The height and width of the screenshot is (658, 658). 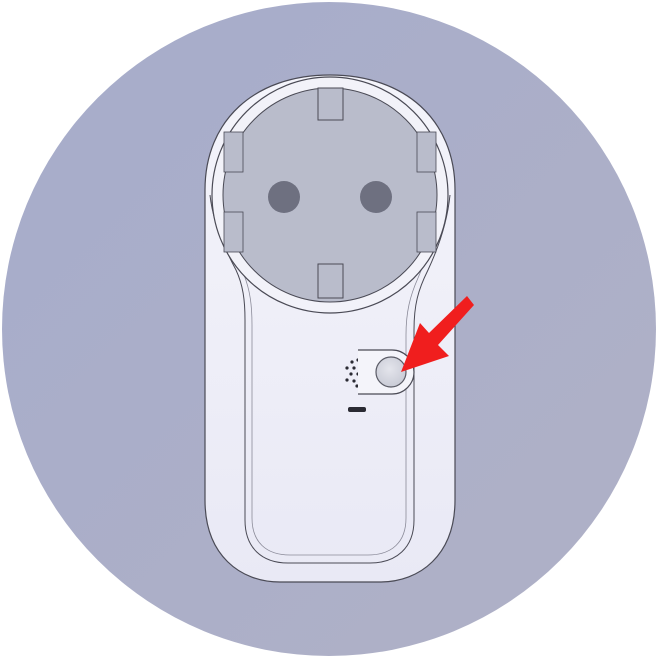 What do you see at coordinates (386, 372) in the screenshot?
I see `pairing-button-icon` at bounding box center [386, 372].